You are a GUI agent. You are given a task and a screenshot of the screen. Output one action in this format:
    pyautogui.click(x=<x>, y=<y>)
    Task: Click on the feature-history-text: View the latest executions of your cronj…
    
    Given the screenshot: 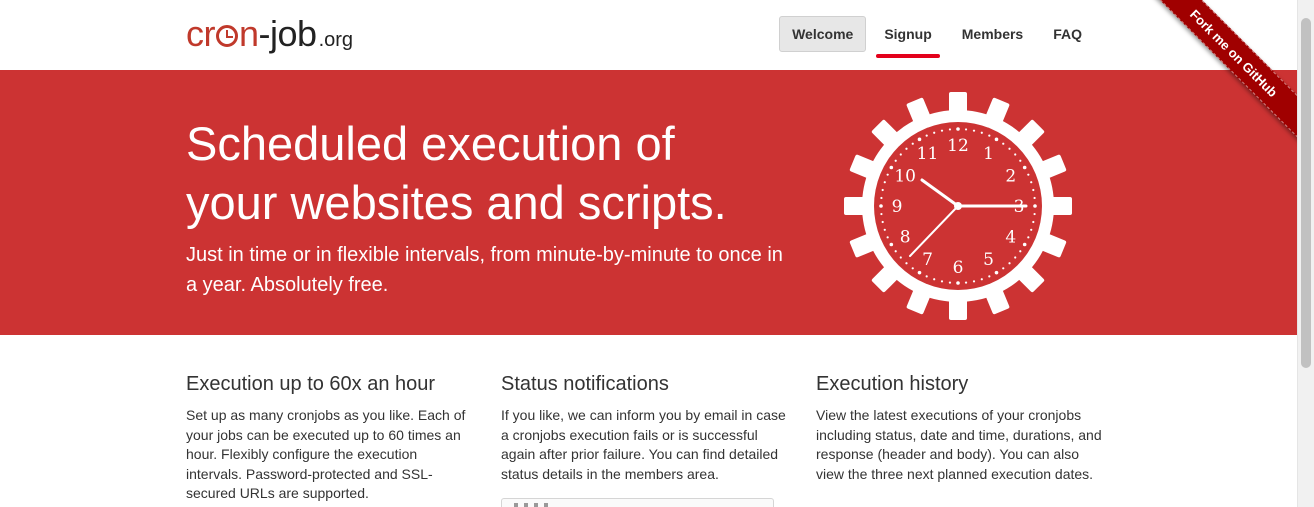 What is the action you would take?
    pyautogui.click(x=959, y=444)
    